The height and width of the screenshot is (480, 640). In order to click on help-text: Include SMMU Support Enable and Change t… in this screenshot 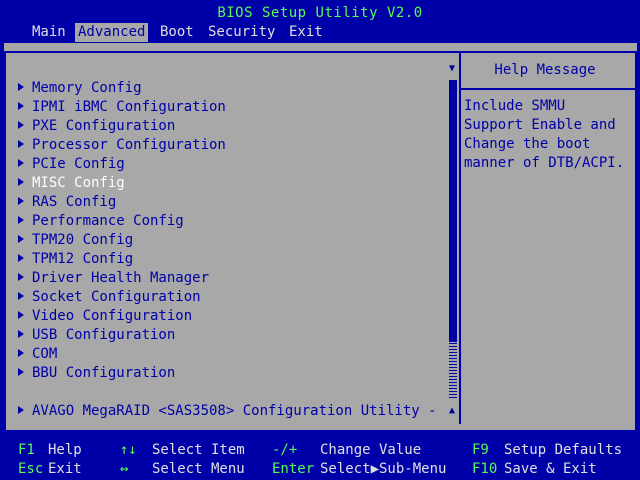, I will do `click(544, 134)`.